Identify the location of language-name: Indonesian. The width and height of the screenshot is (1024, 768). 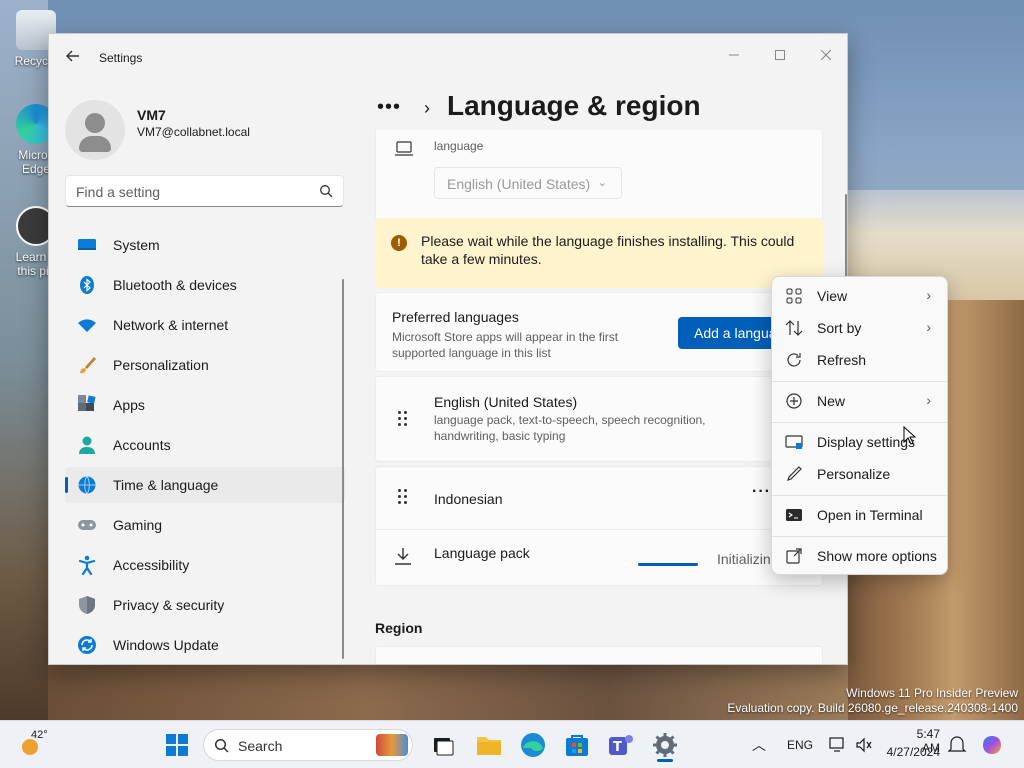
(468, 499).